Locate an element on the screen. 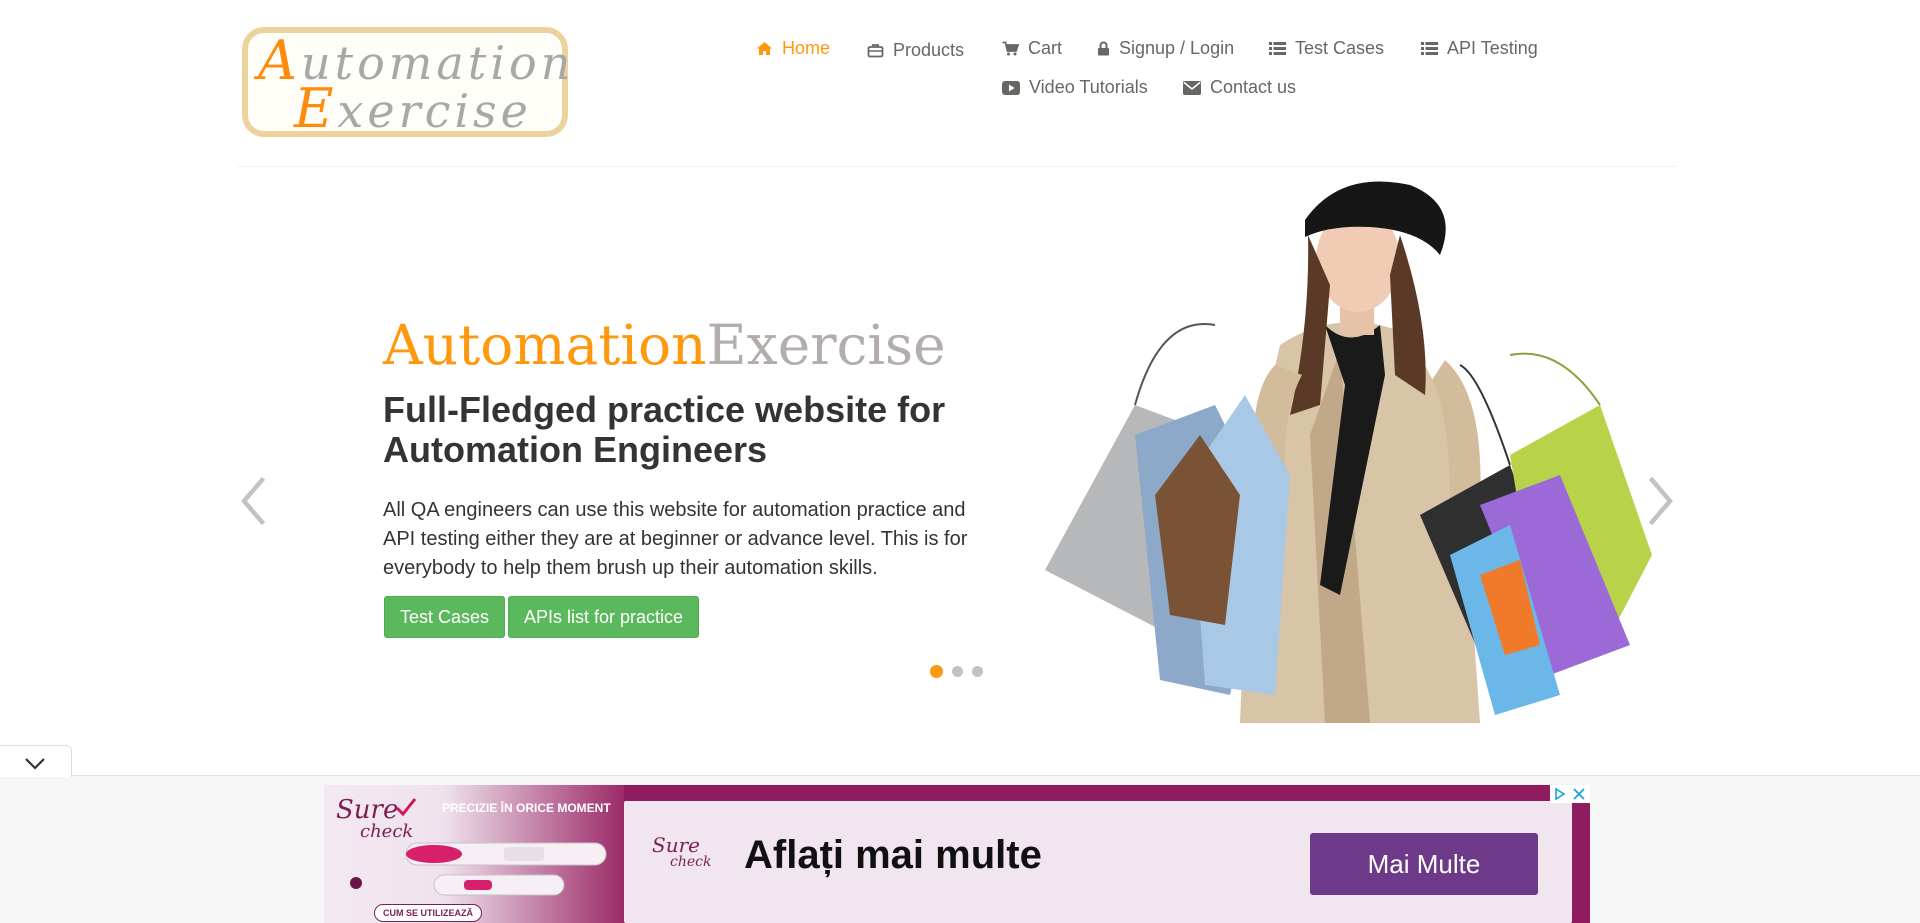 This screenshot has width=1920, height=923. nav-signup-login: Signup / Login is located at coordinates (1165, 48).